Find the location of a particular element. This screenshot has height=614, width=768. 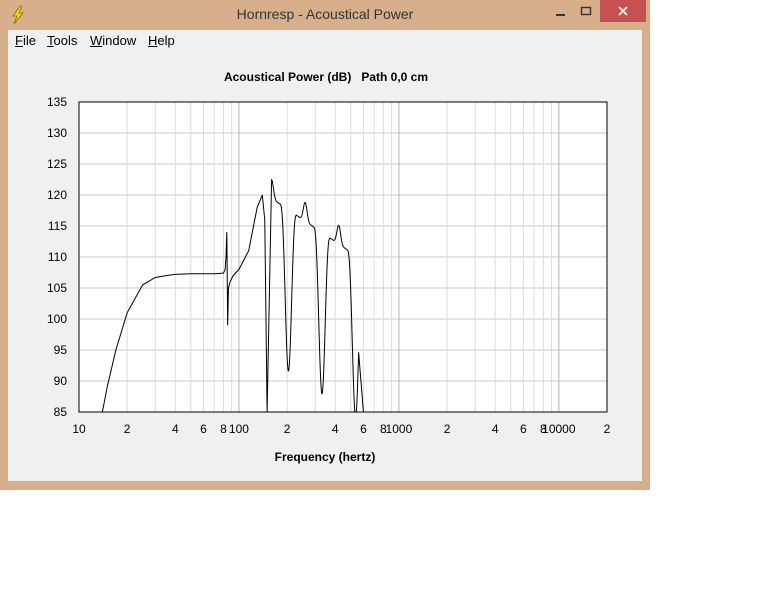

x-tick-label: 1000 is located at coordinates (399, 429).